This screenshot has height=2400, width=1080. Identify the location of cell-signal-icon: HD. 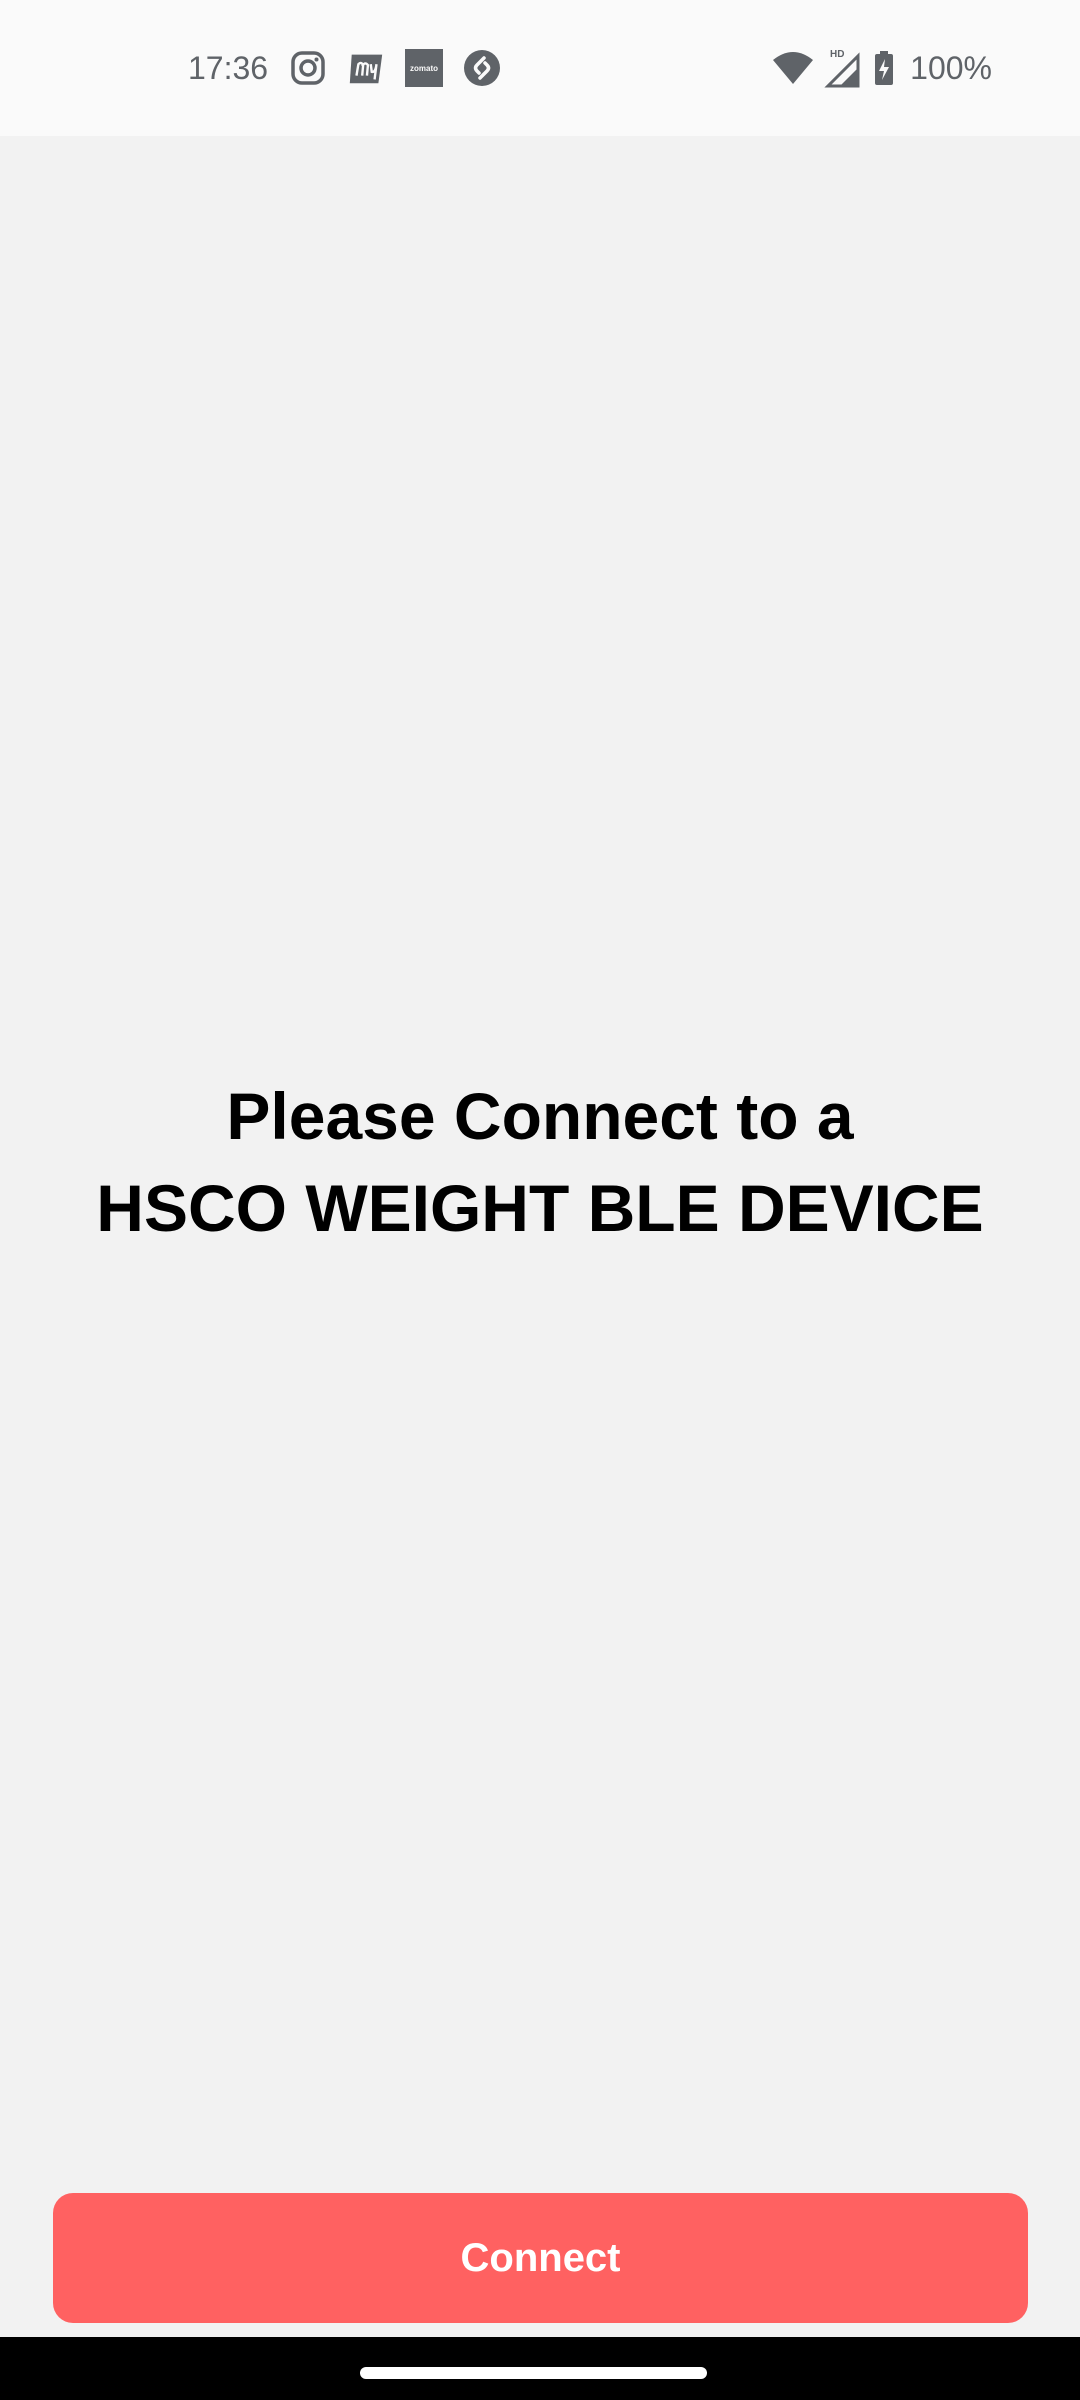
(843, 68).